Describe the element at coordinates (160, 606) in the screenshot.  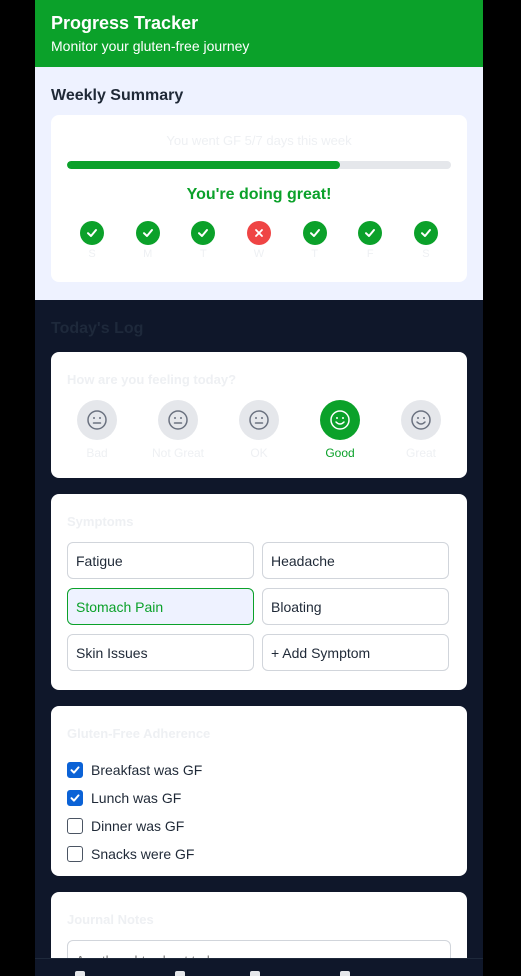
I see `symptom-stomach-pain-button: Stomach Pain` at that location.